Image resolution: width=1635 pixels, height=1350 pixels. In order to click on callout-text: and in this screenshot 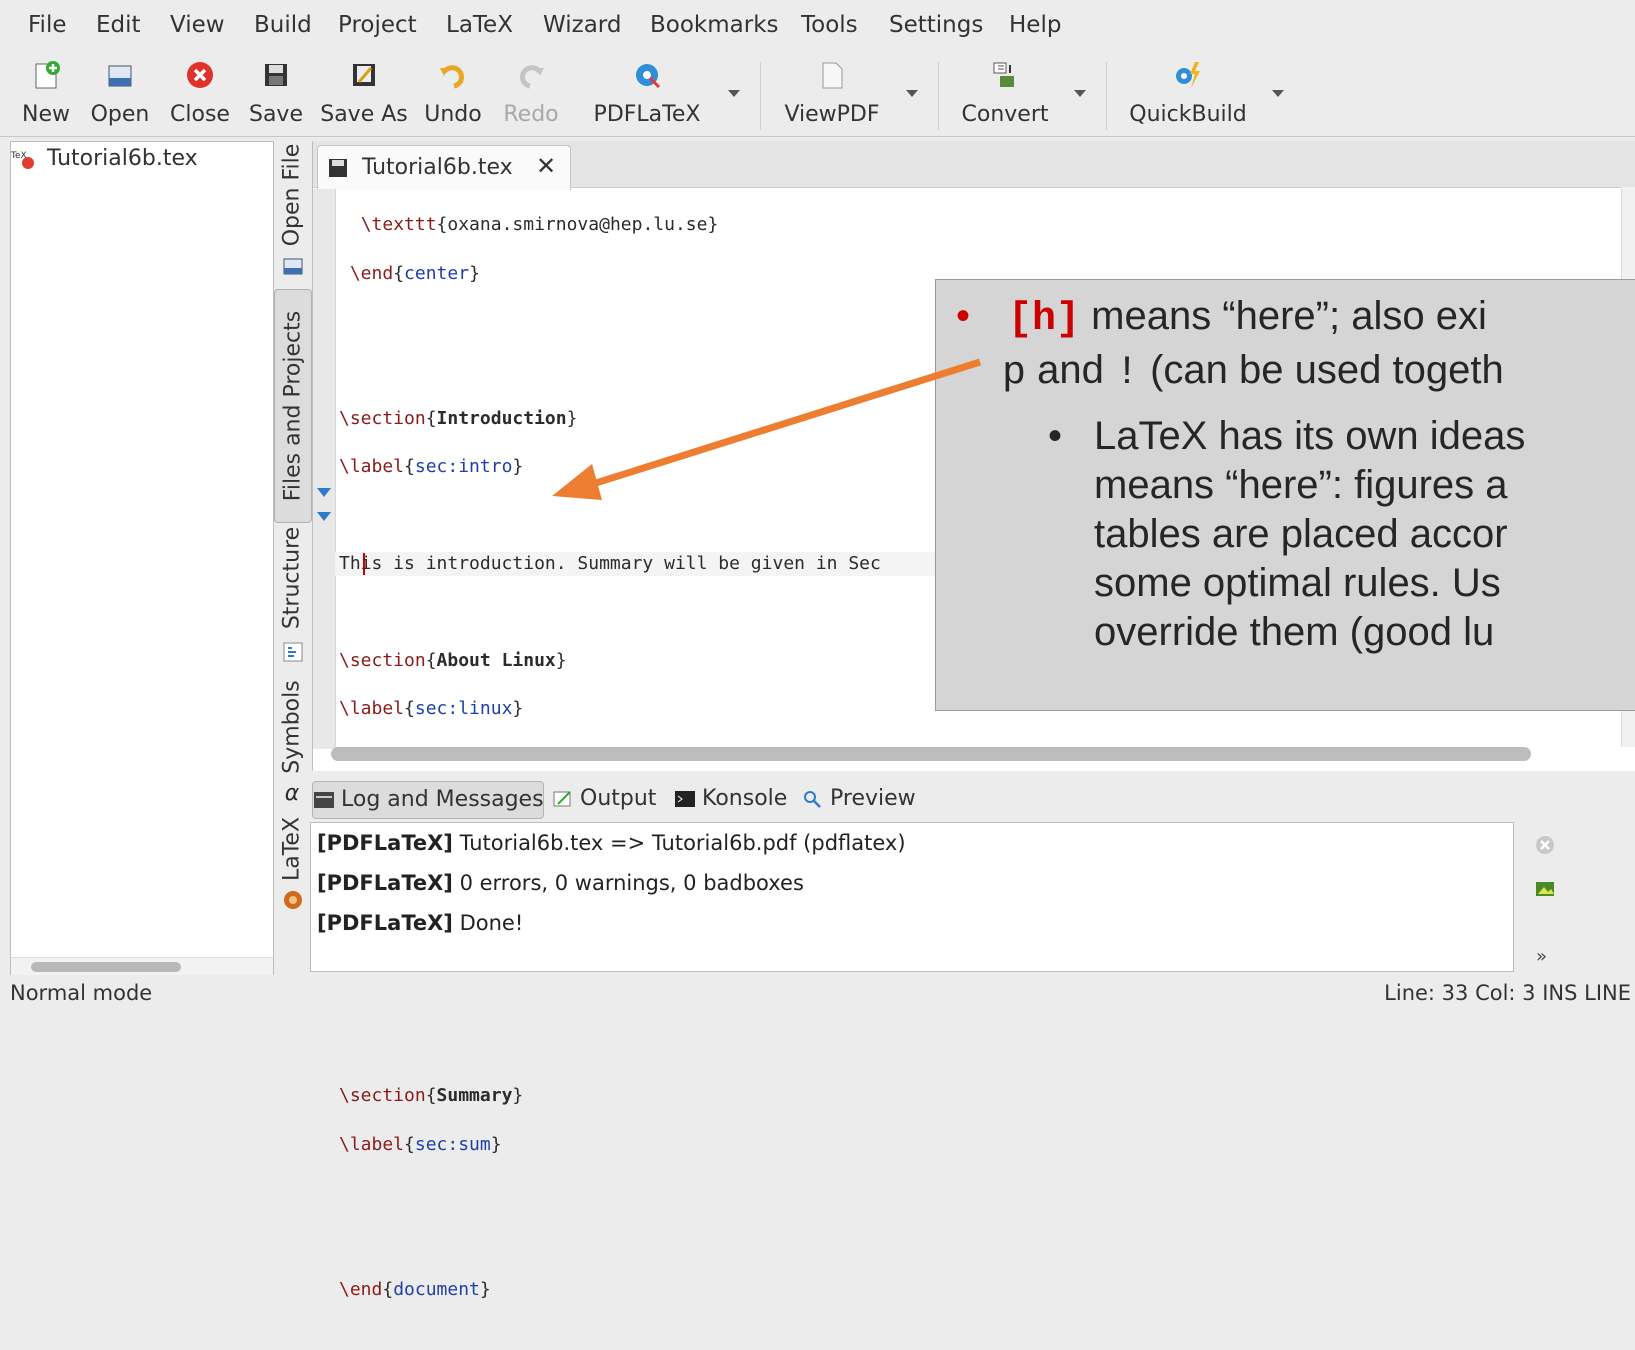, I will do `click(1070, 370)`.